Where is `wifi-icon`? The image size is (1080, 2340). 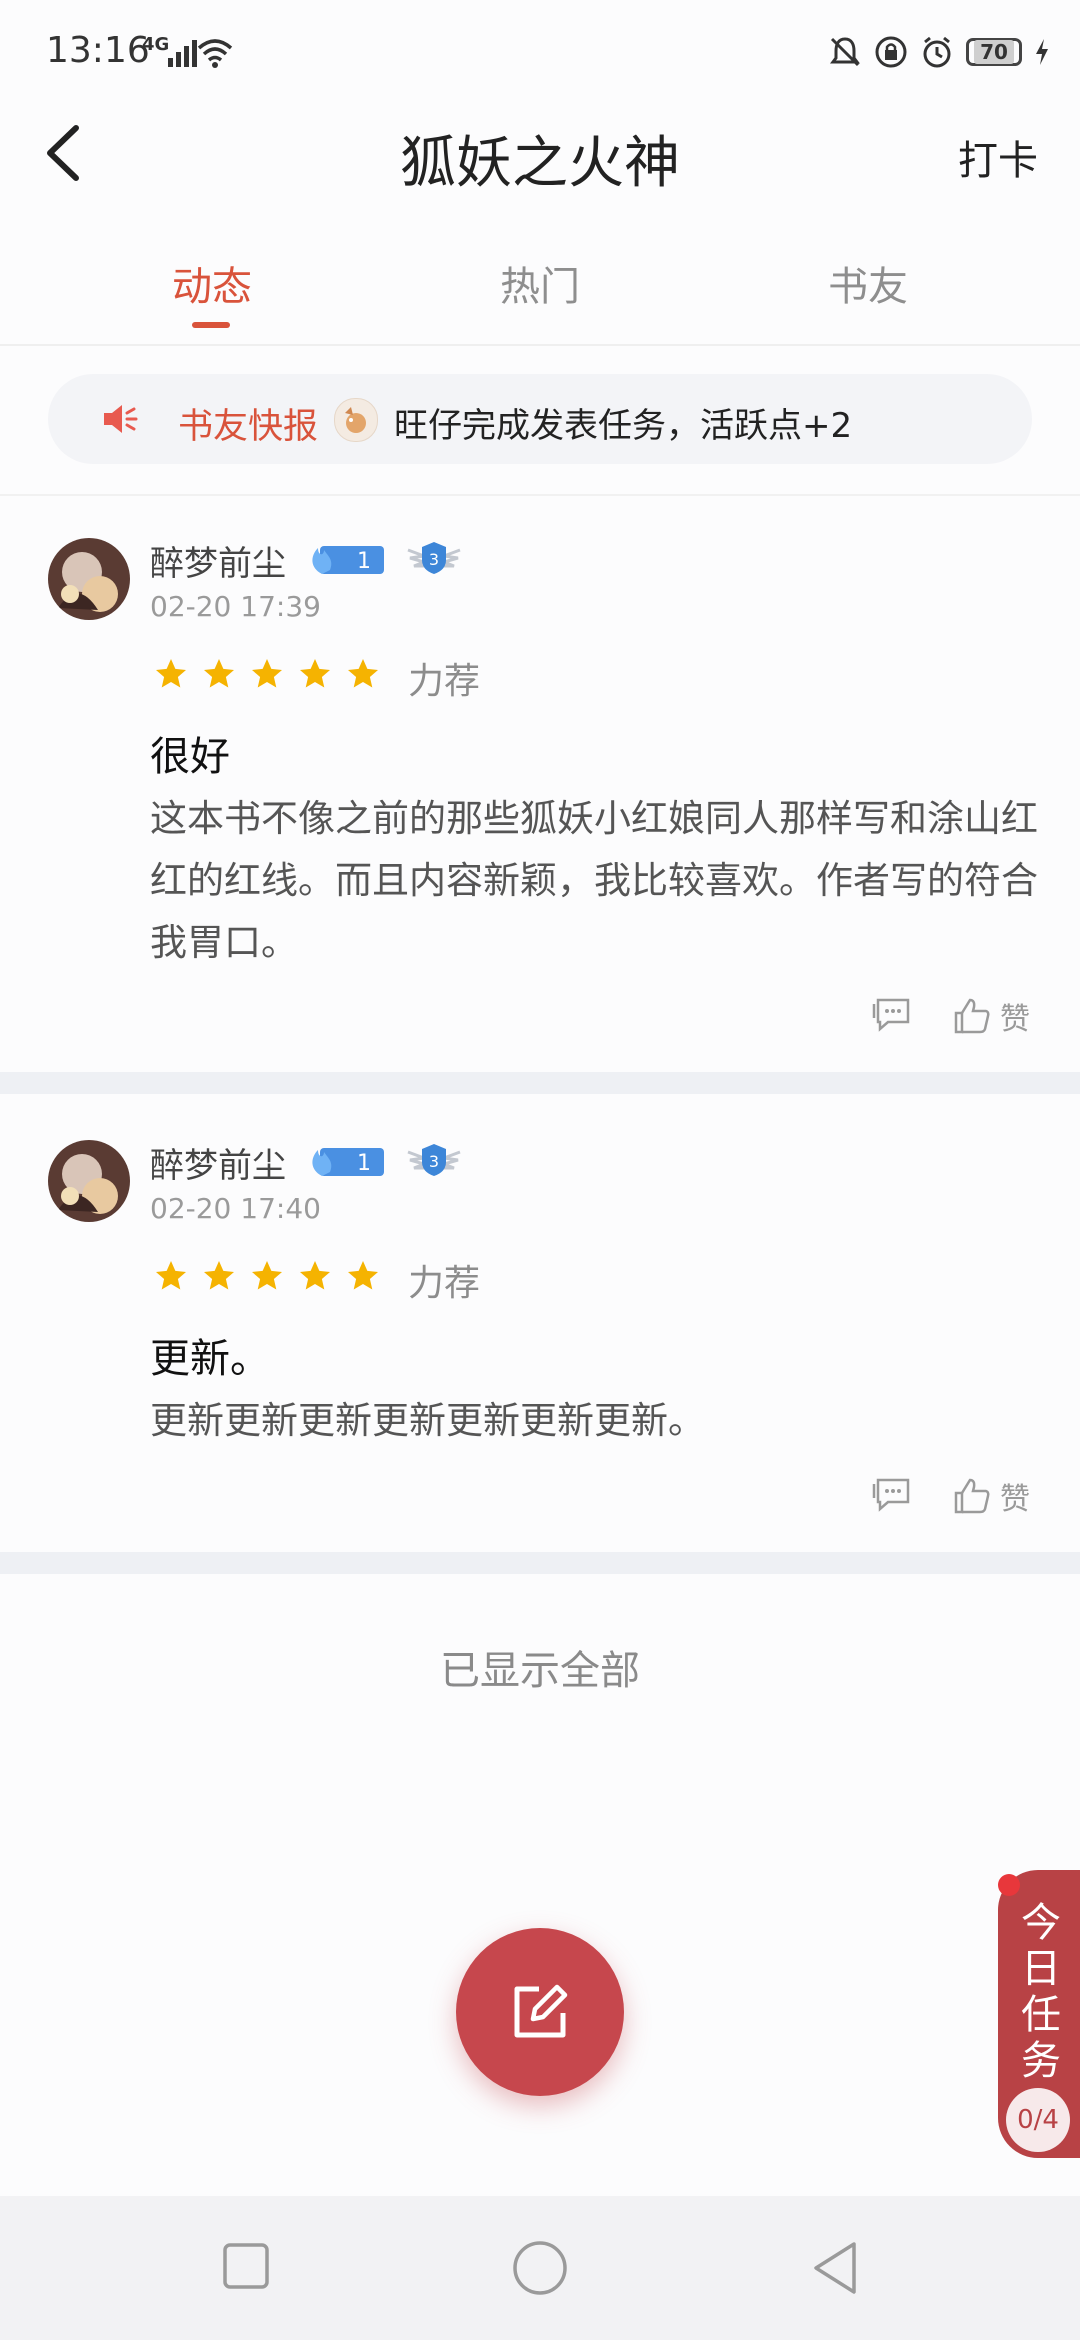
wifi-icon is located at coordinates (215, 53).